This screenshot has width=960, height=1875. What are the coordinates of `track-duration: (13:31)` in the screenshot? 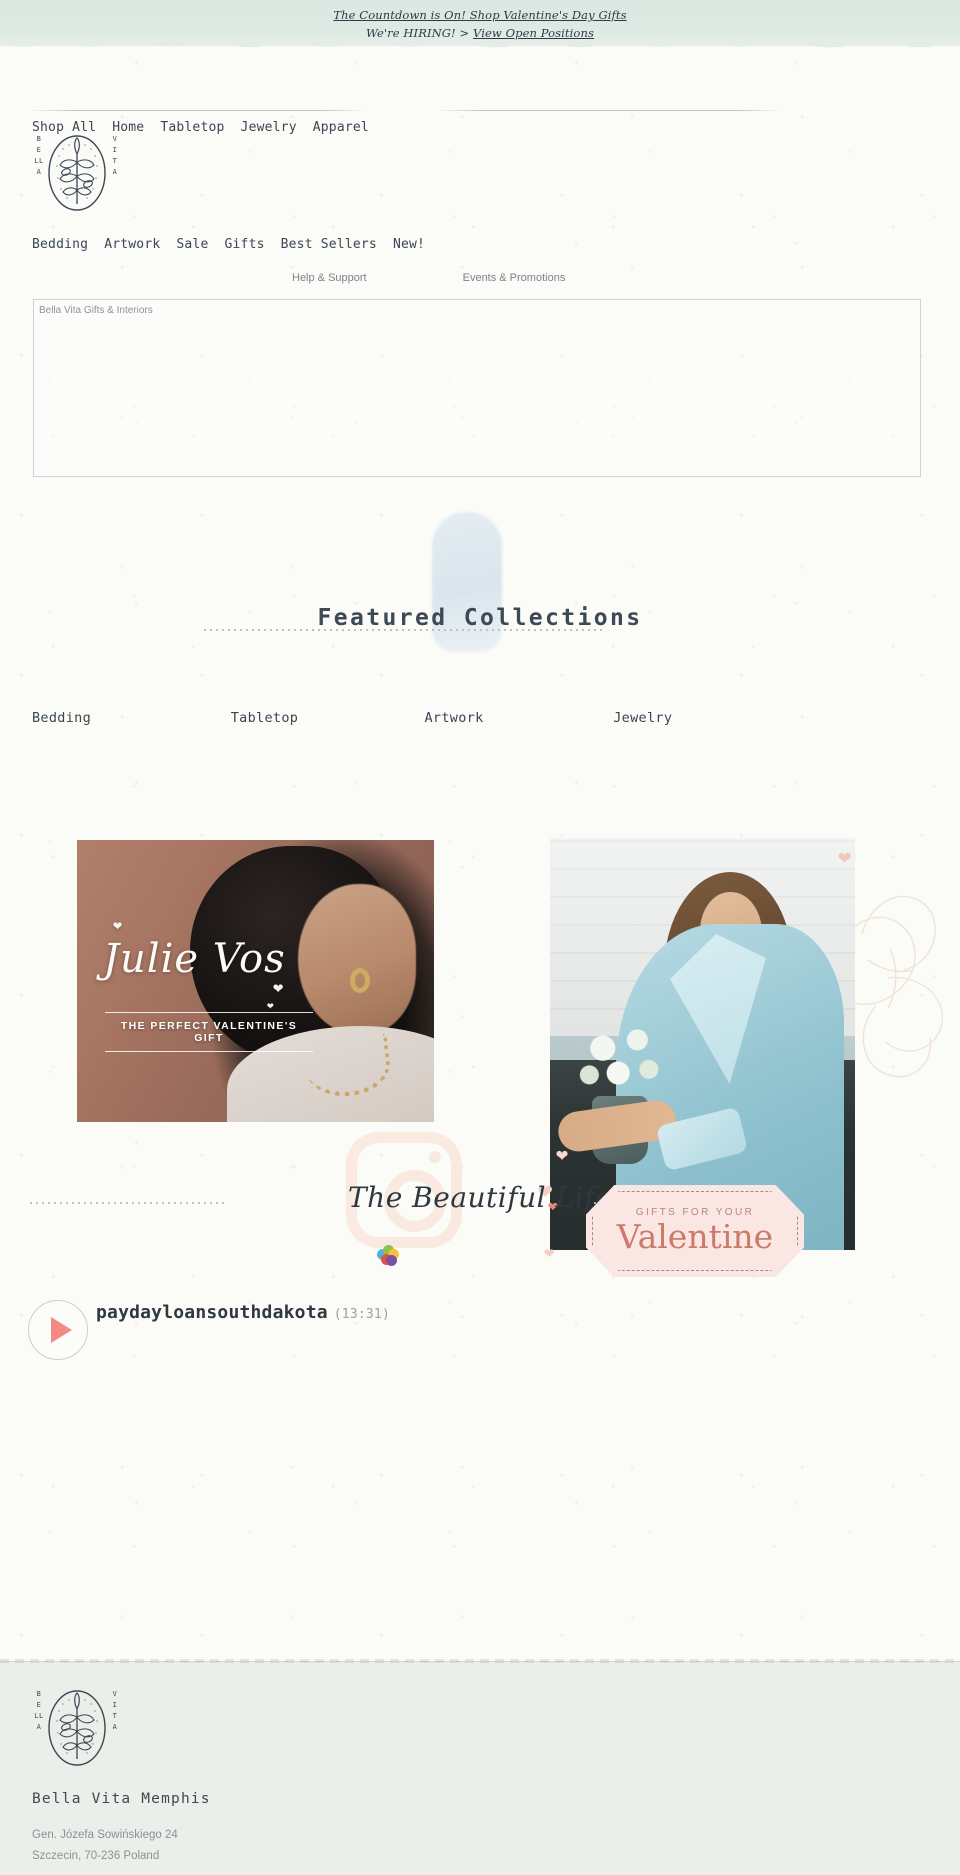 It's located at (361, 1314).